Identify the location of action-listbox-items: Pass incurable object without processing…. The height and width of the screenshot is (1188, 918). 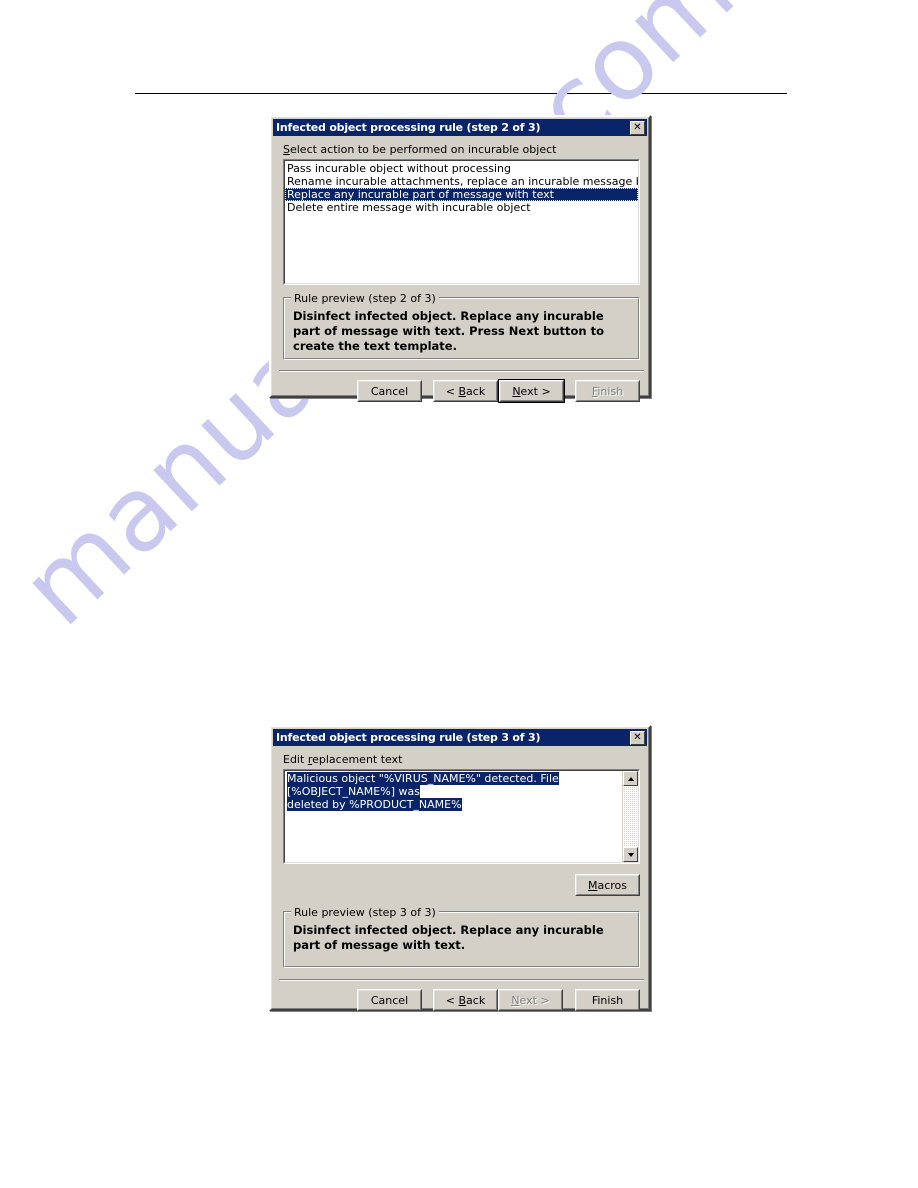
(461, 187).